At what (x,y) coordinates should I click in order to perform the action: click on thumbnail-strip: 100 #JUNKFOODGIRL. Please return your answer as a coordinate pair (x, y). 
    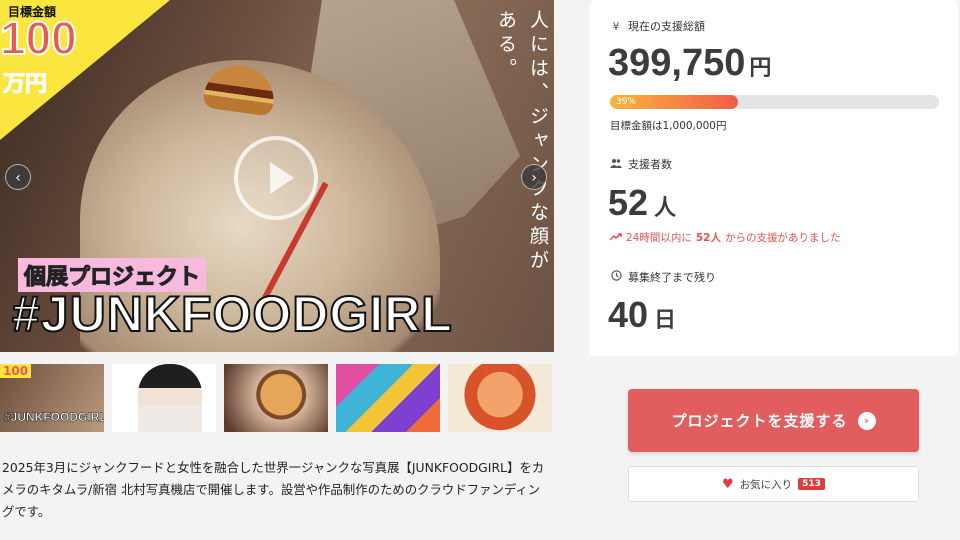
    Looking at the image, I should click on (277, 398).